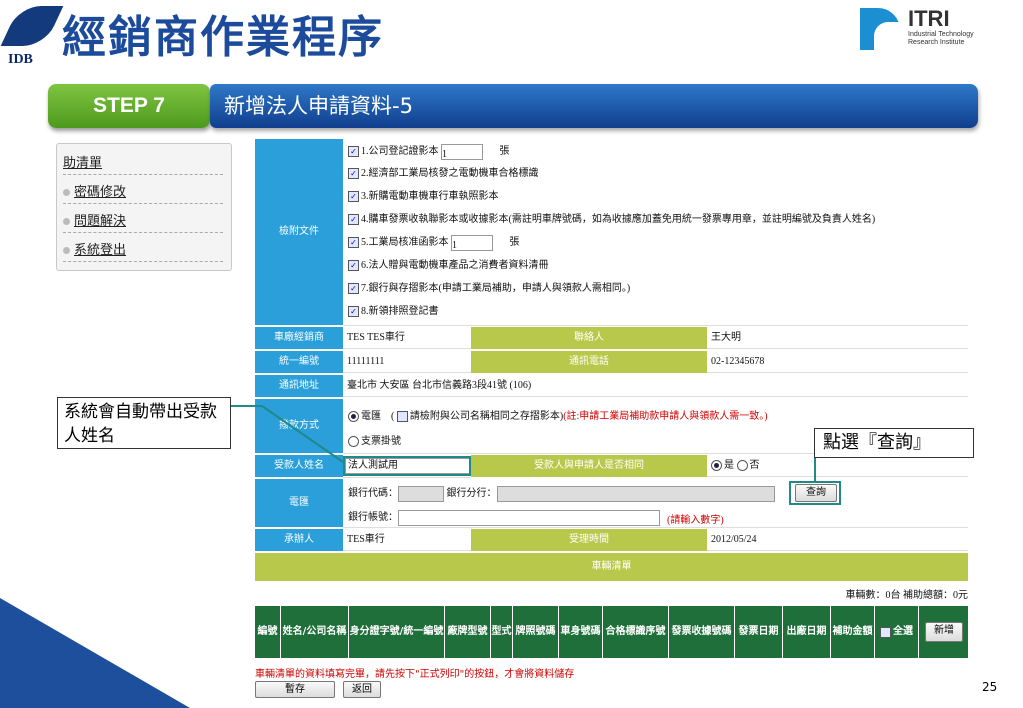 Image resolution: width=1023 pixels, height=708 pixels. What do you see at coordinates (144, 423) in the screenshot?
I see `auto-payee-callout: 系統會自動帶出受款人姓名` at bounding box center [144, 423].